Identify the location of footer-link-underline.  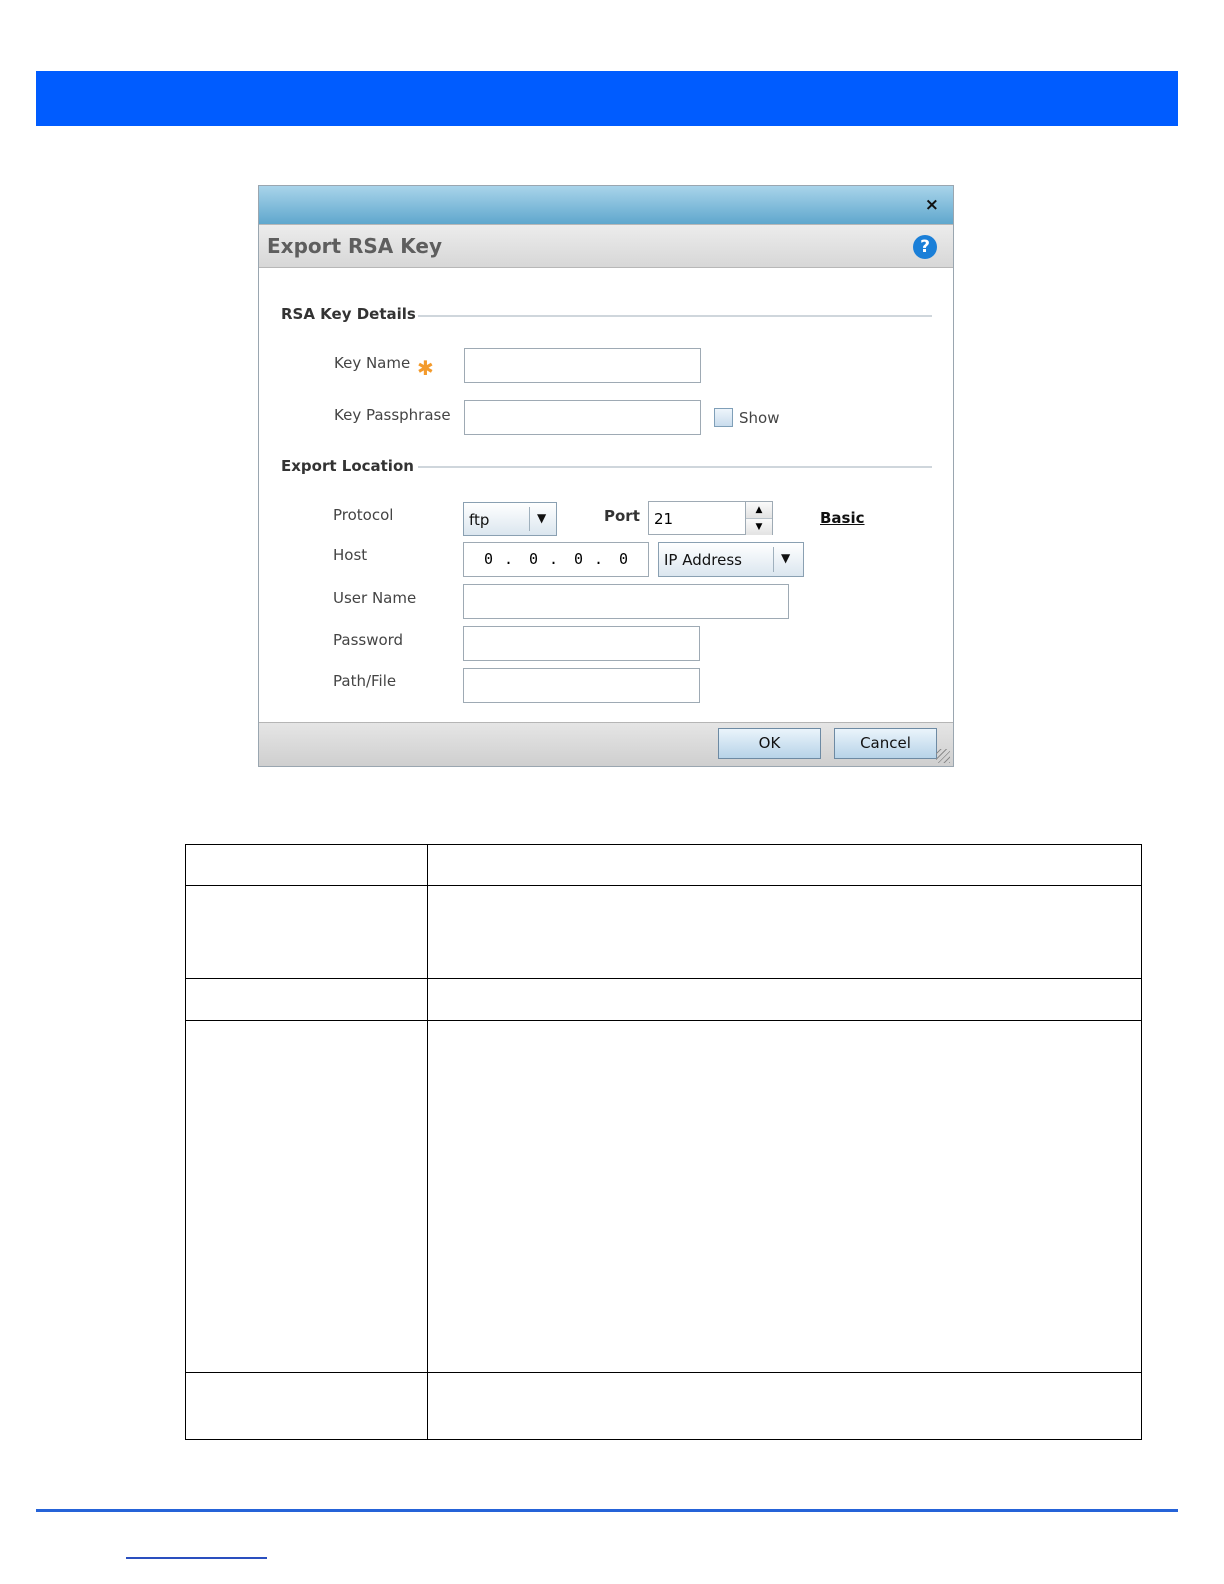
(196, 1558).